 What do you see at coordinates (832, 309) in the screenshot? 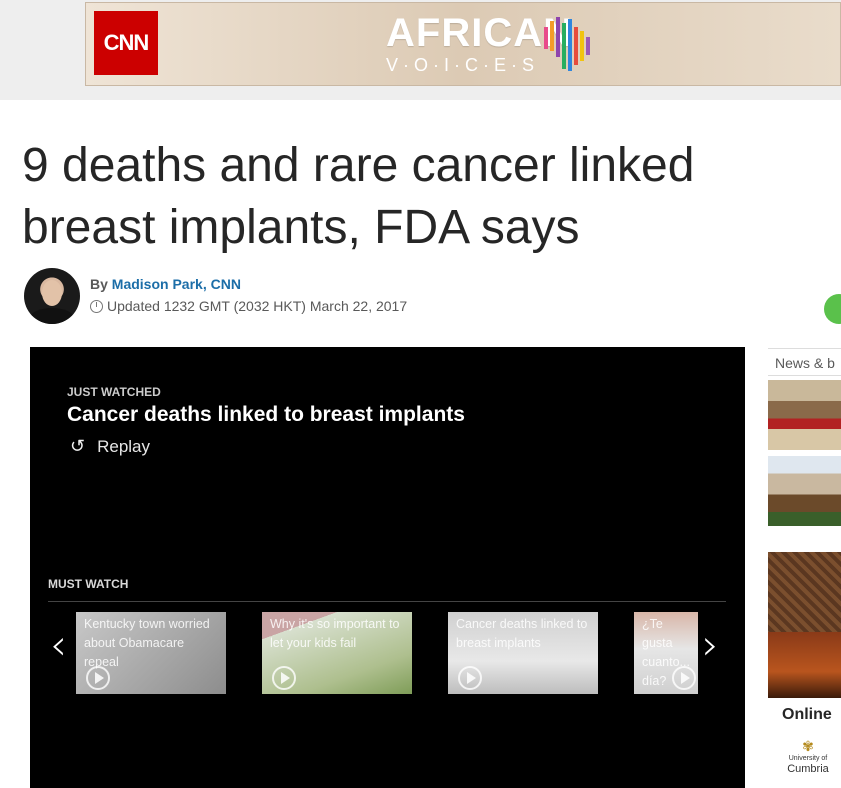
I see `share-icon` at bounding box center [832, 309].